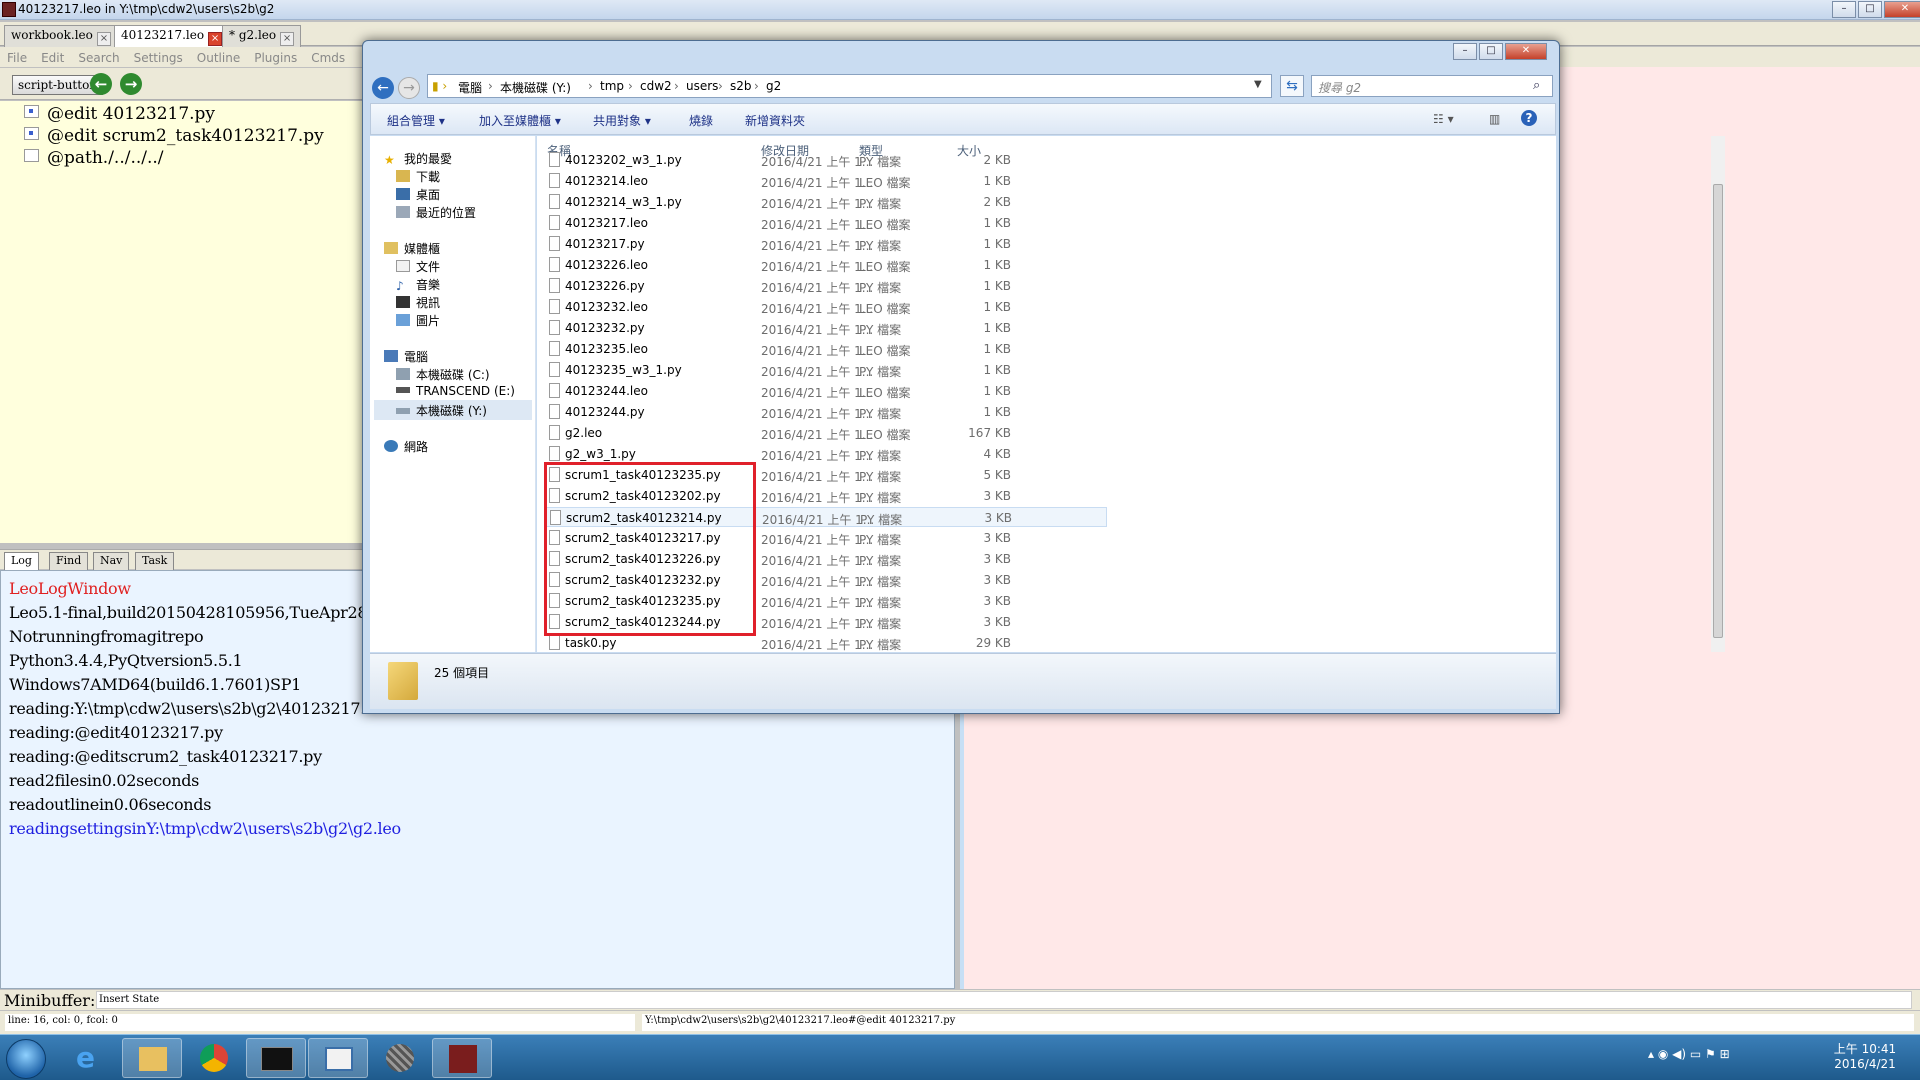  I want to click on file-row: g2.leo 2016/4/21 上午 1... LEO 檔案 167 KB, so click(826, 433).